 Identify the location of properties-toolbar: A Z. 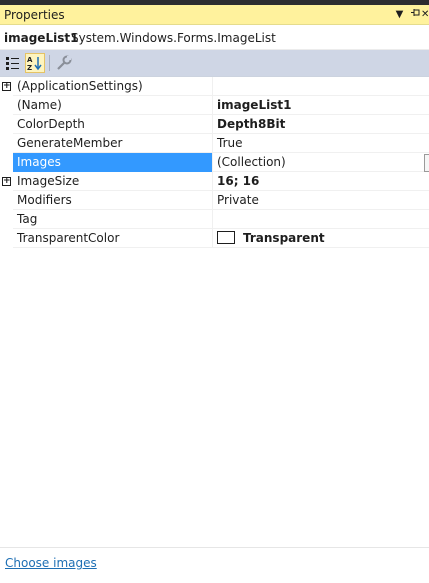
(214, 63).